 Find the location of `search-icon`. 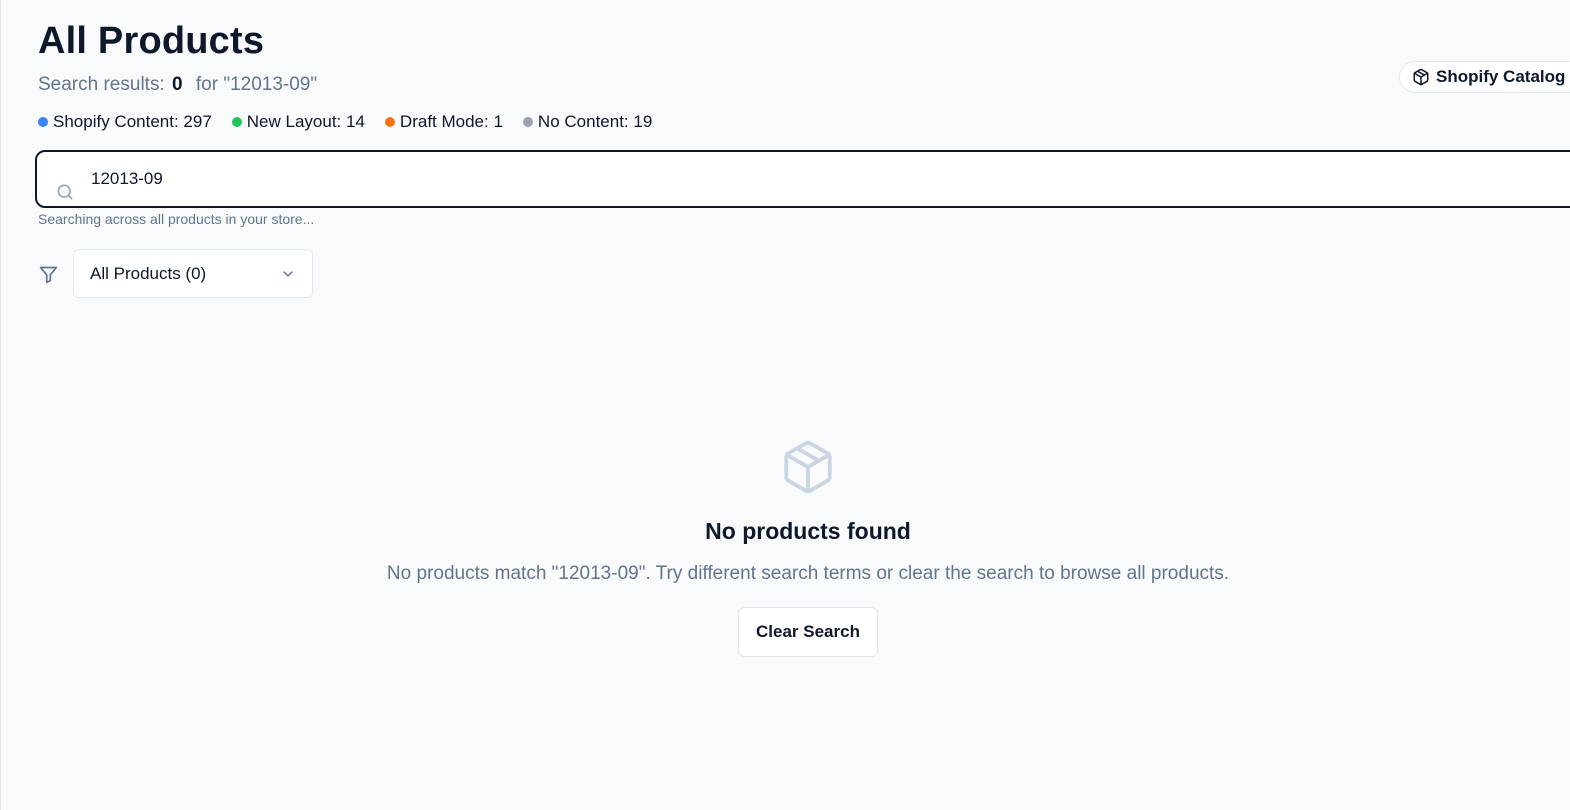

search-icon is located at coordinates (65, 192).